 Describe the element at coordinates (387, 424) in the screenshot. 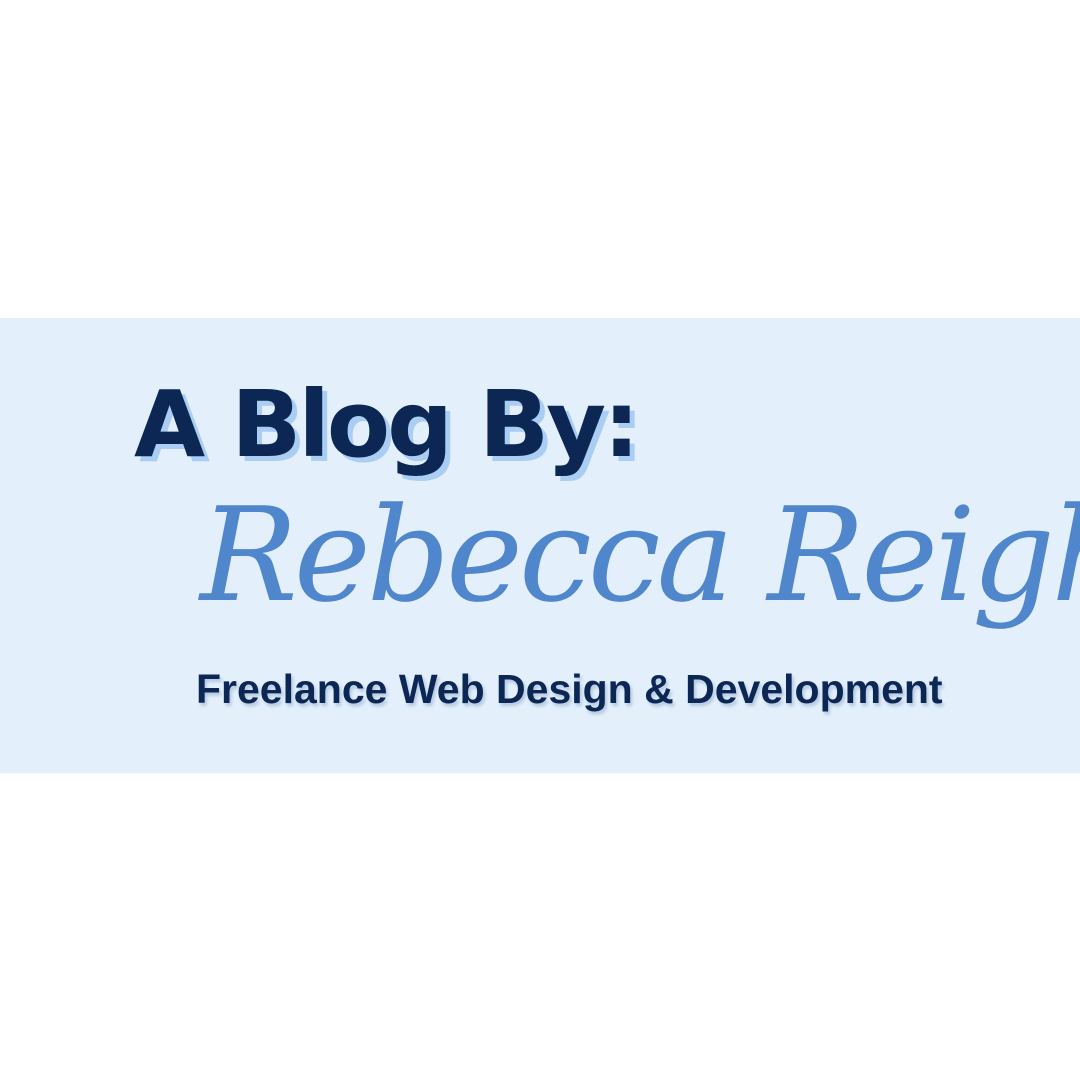

I see `blog-by-heading: A Blog By:` at that location.